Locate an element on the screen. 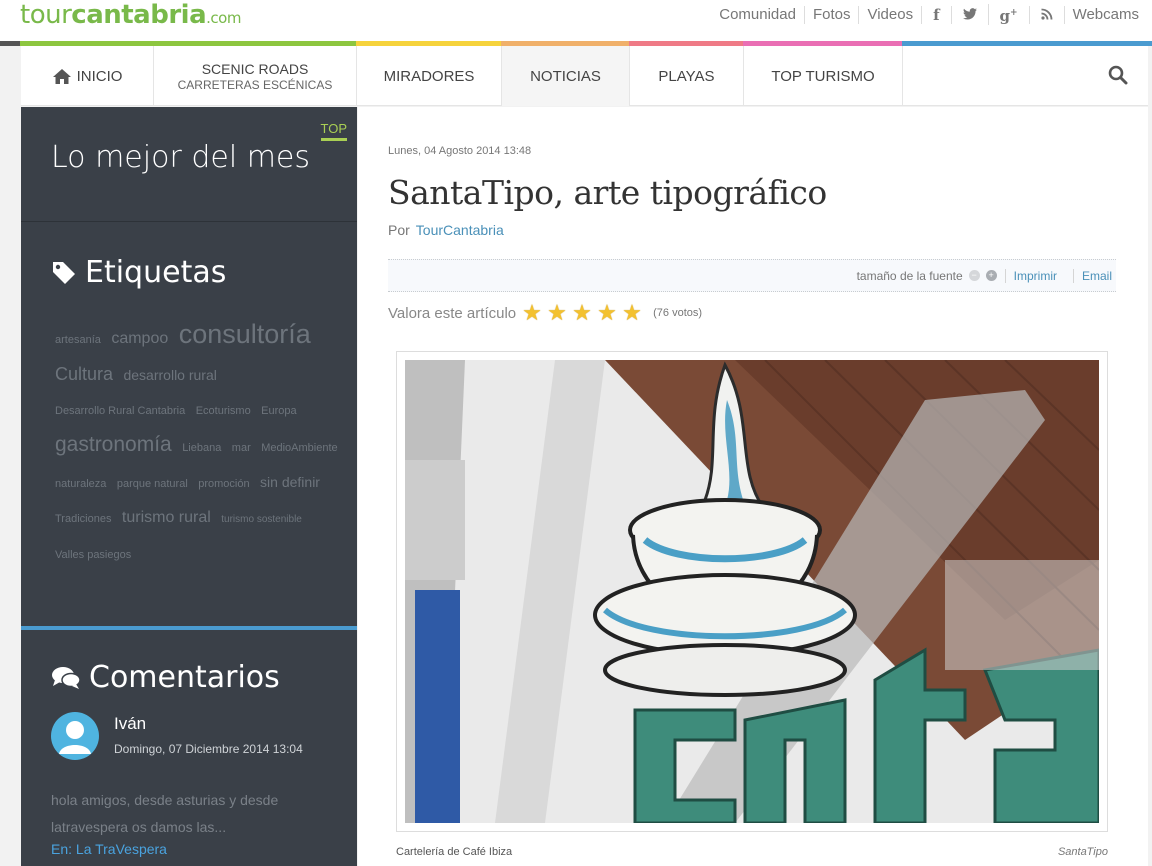  tag-link: mar is located at coordinates (241, 448).